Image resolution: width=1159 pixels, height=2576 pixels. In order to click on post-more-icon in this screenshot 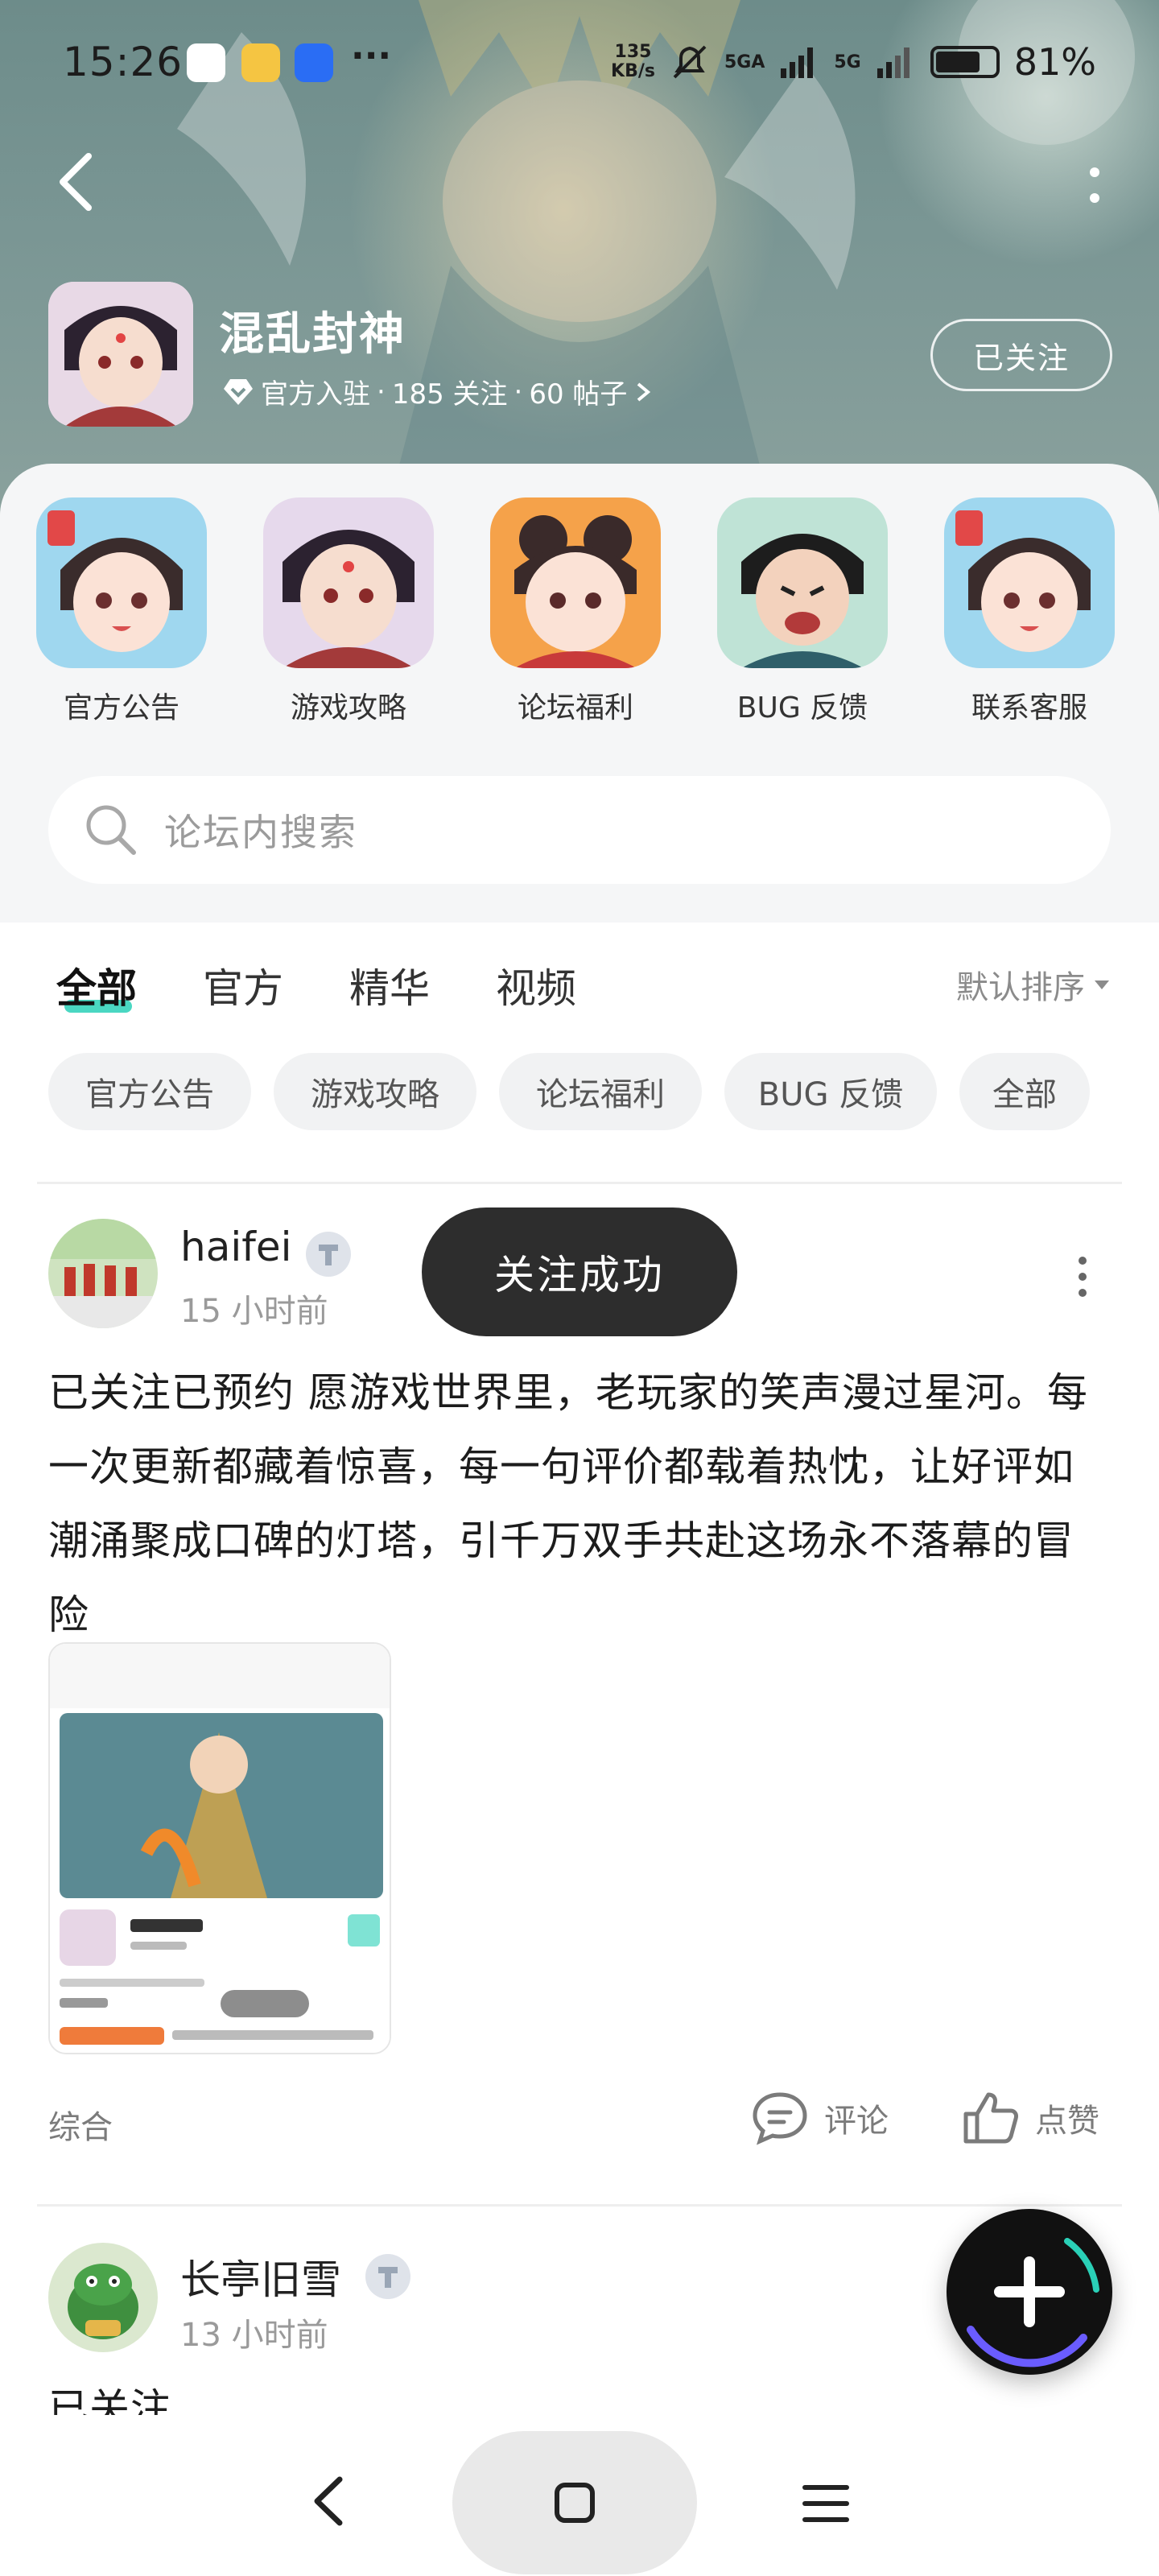, I will do `click(1082, 1277)`.